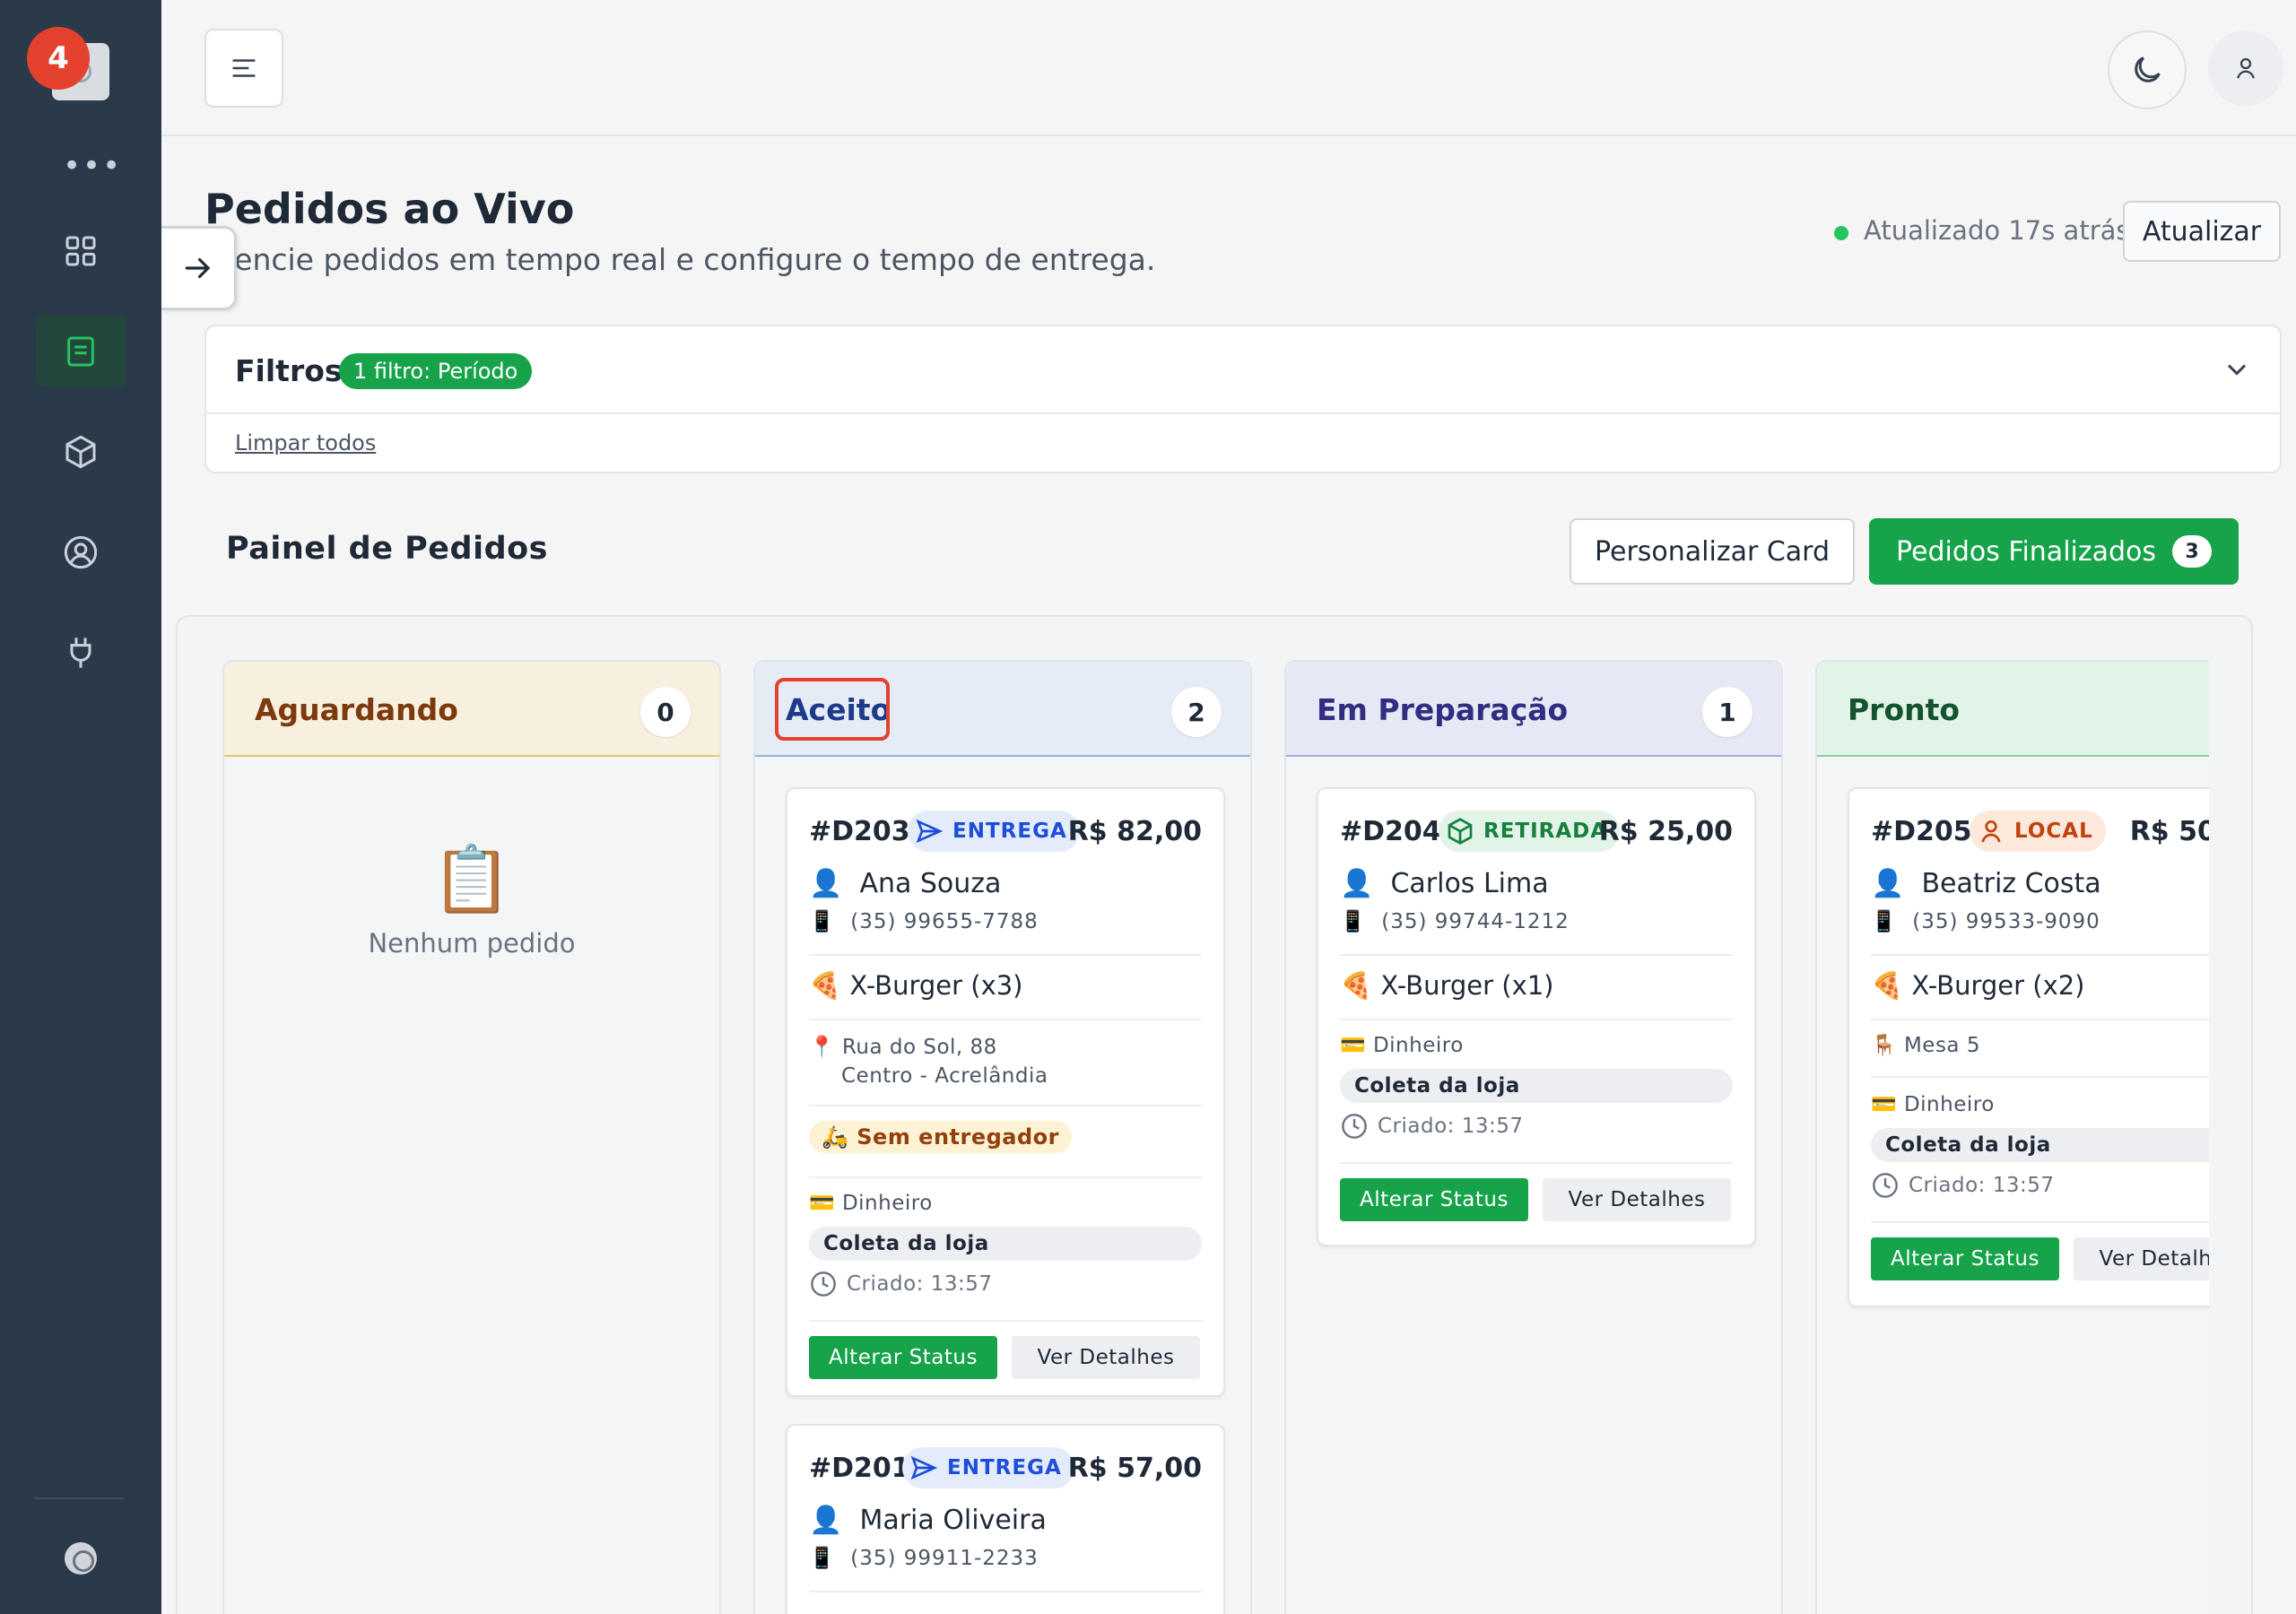  I want to click on column-count: 2, so click(1196, 712).